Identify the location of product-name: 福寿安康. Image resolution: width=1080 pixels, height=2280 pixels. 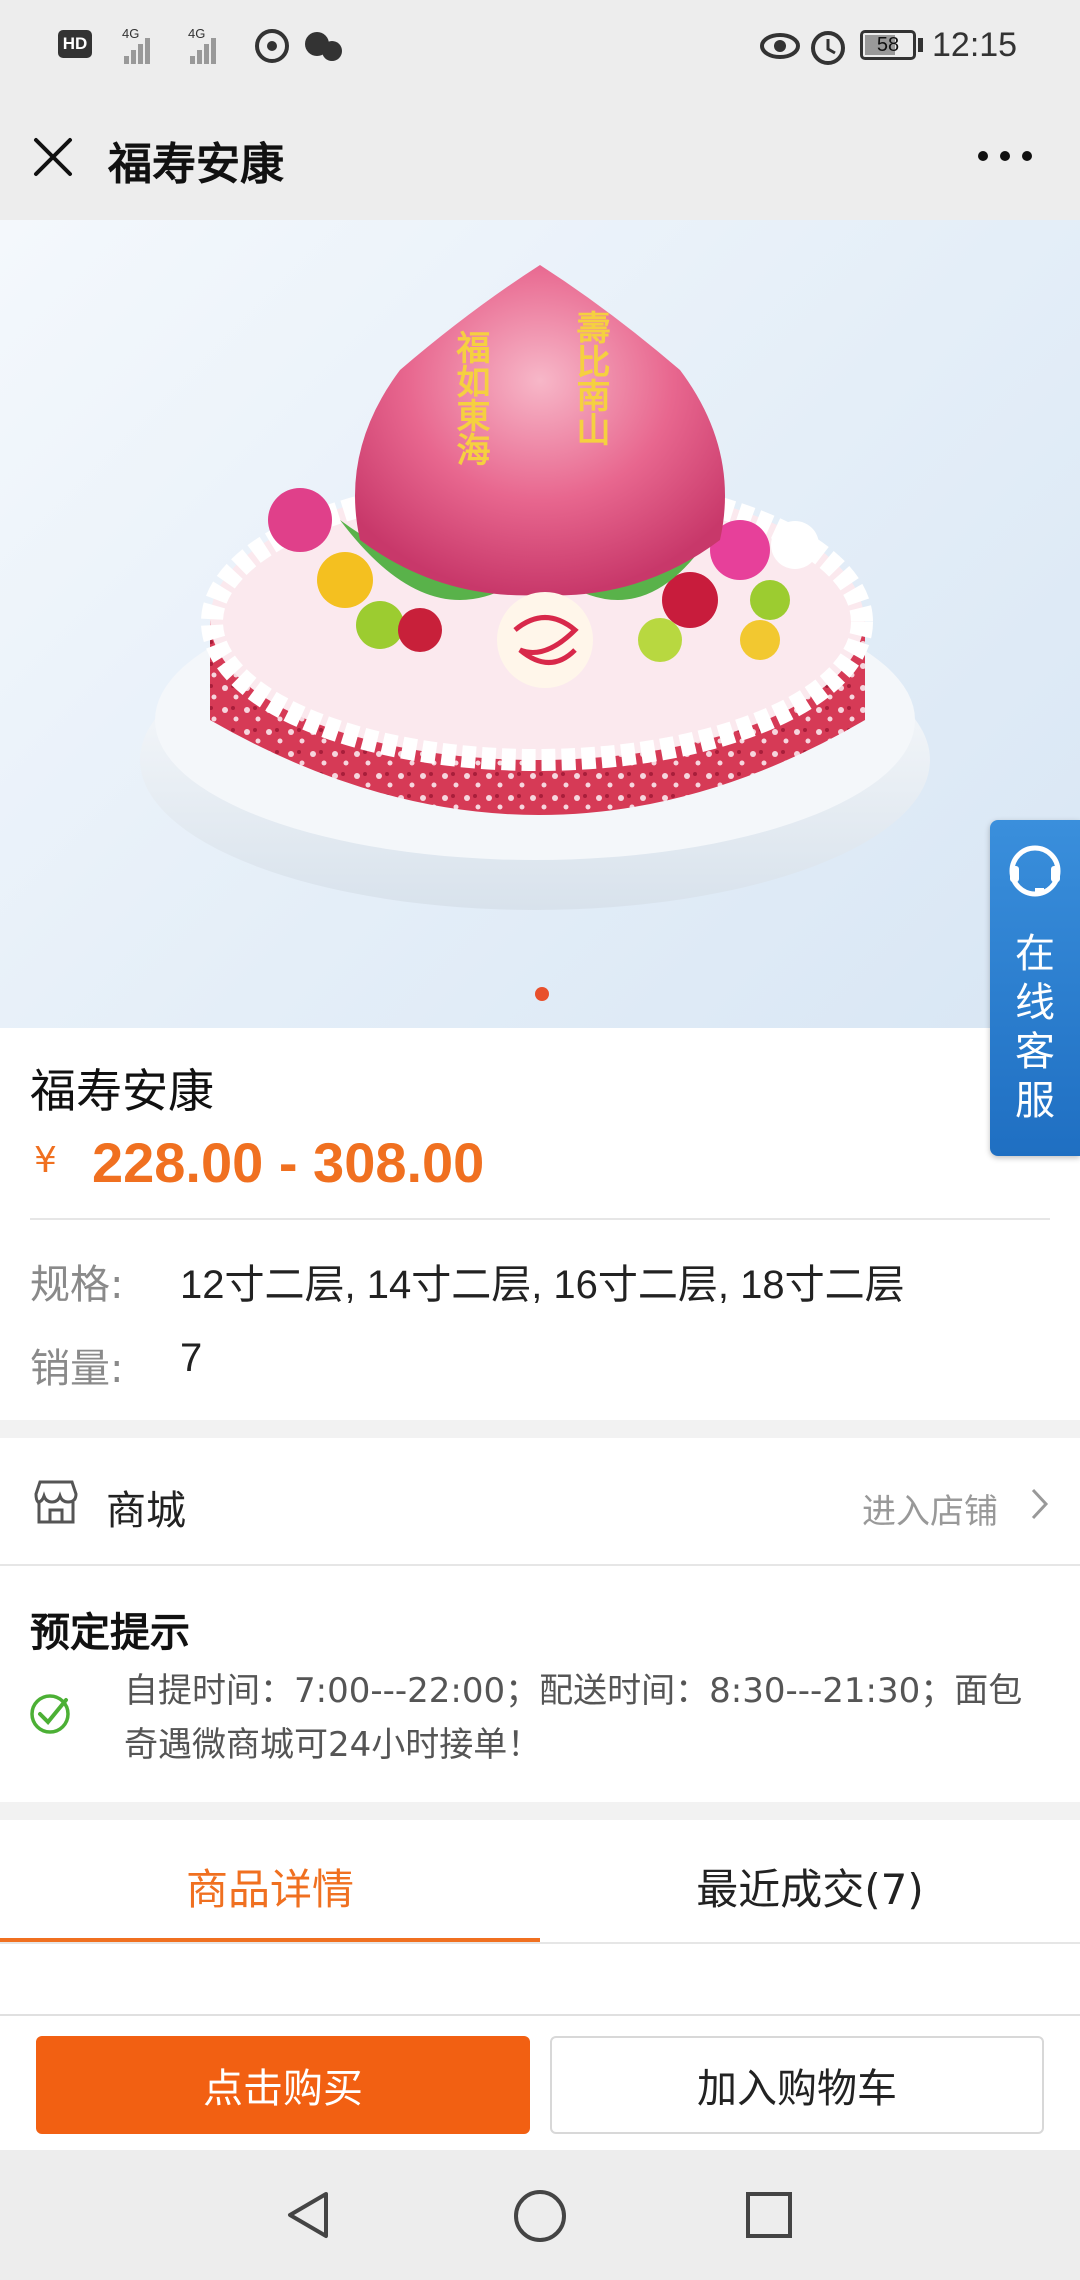
(122, 1091).